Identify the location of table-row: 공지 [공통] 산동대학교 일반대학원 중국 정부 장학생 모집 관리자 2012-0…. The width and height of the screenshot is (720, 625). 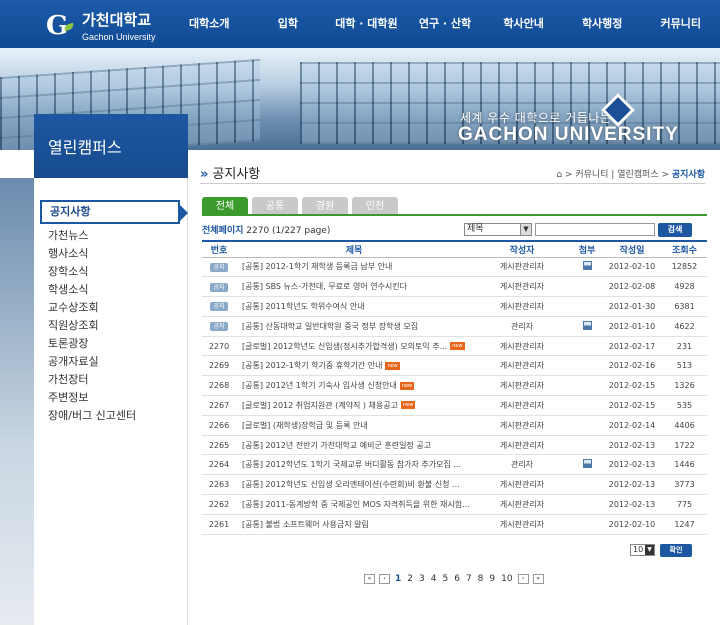
(454, 326).